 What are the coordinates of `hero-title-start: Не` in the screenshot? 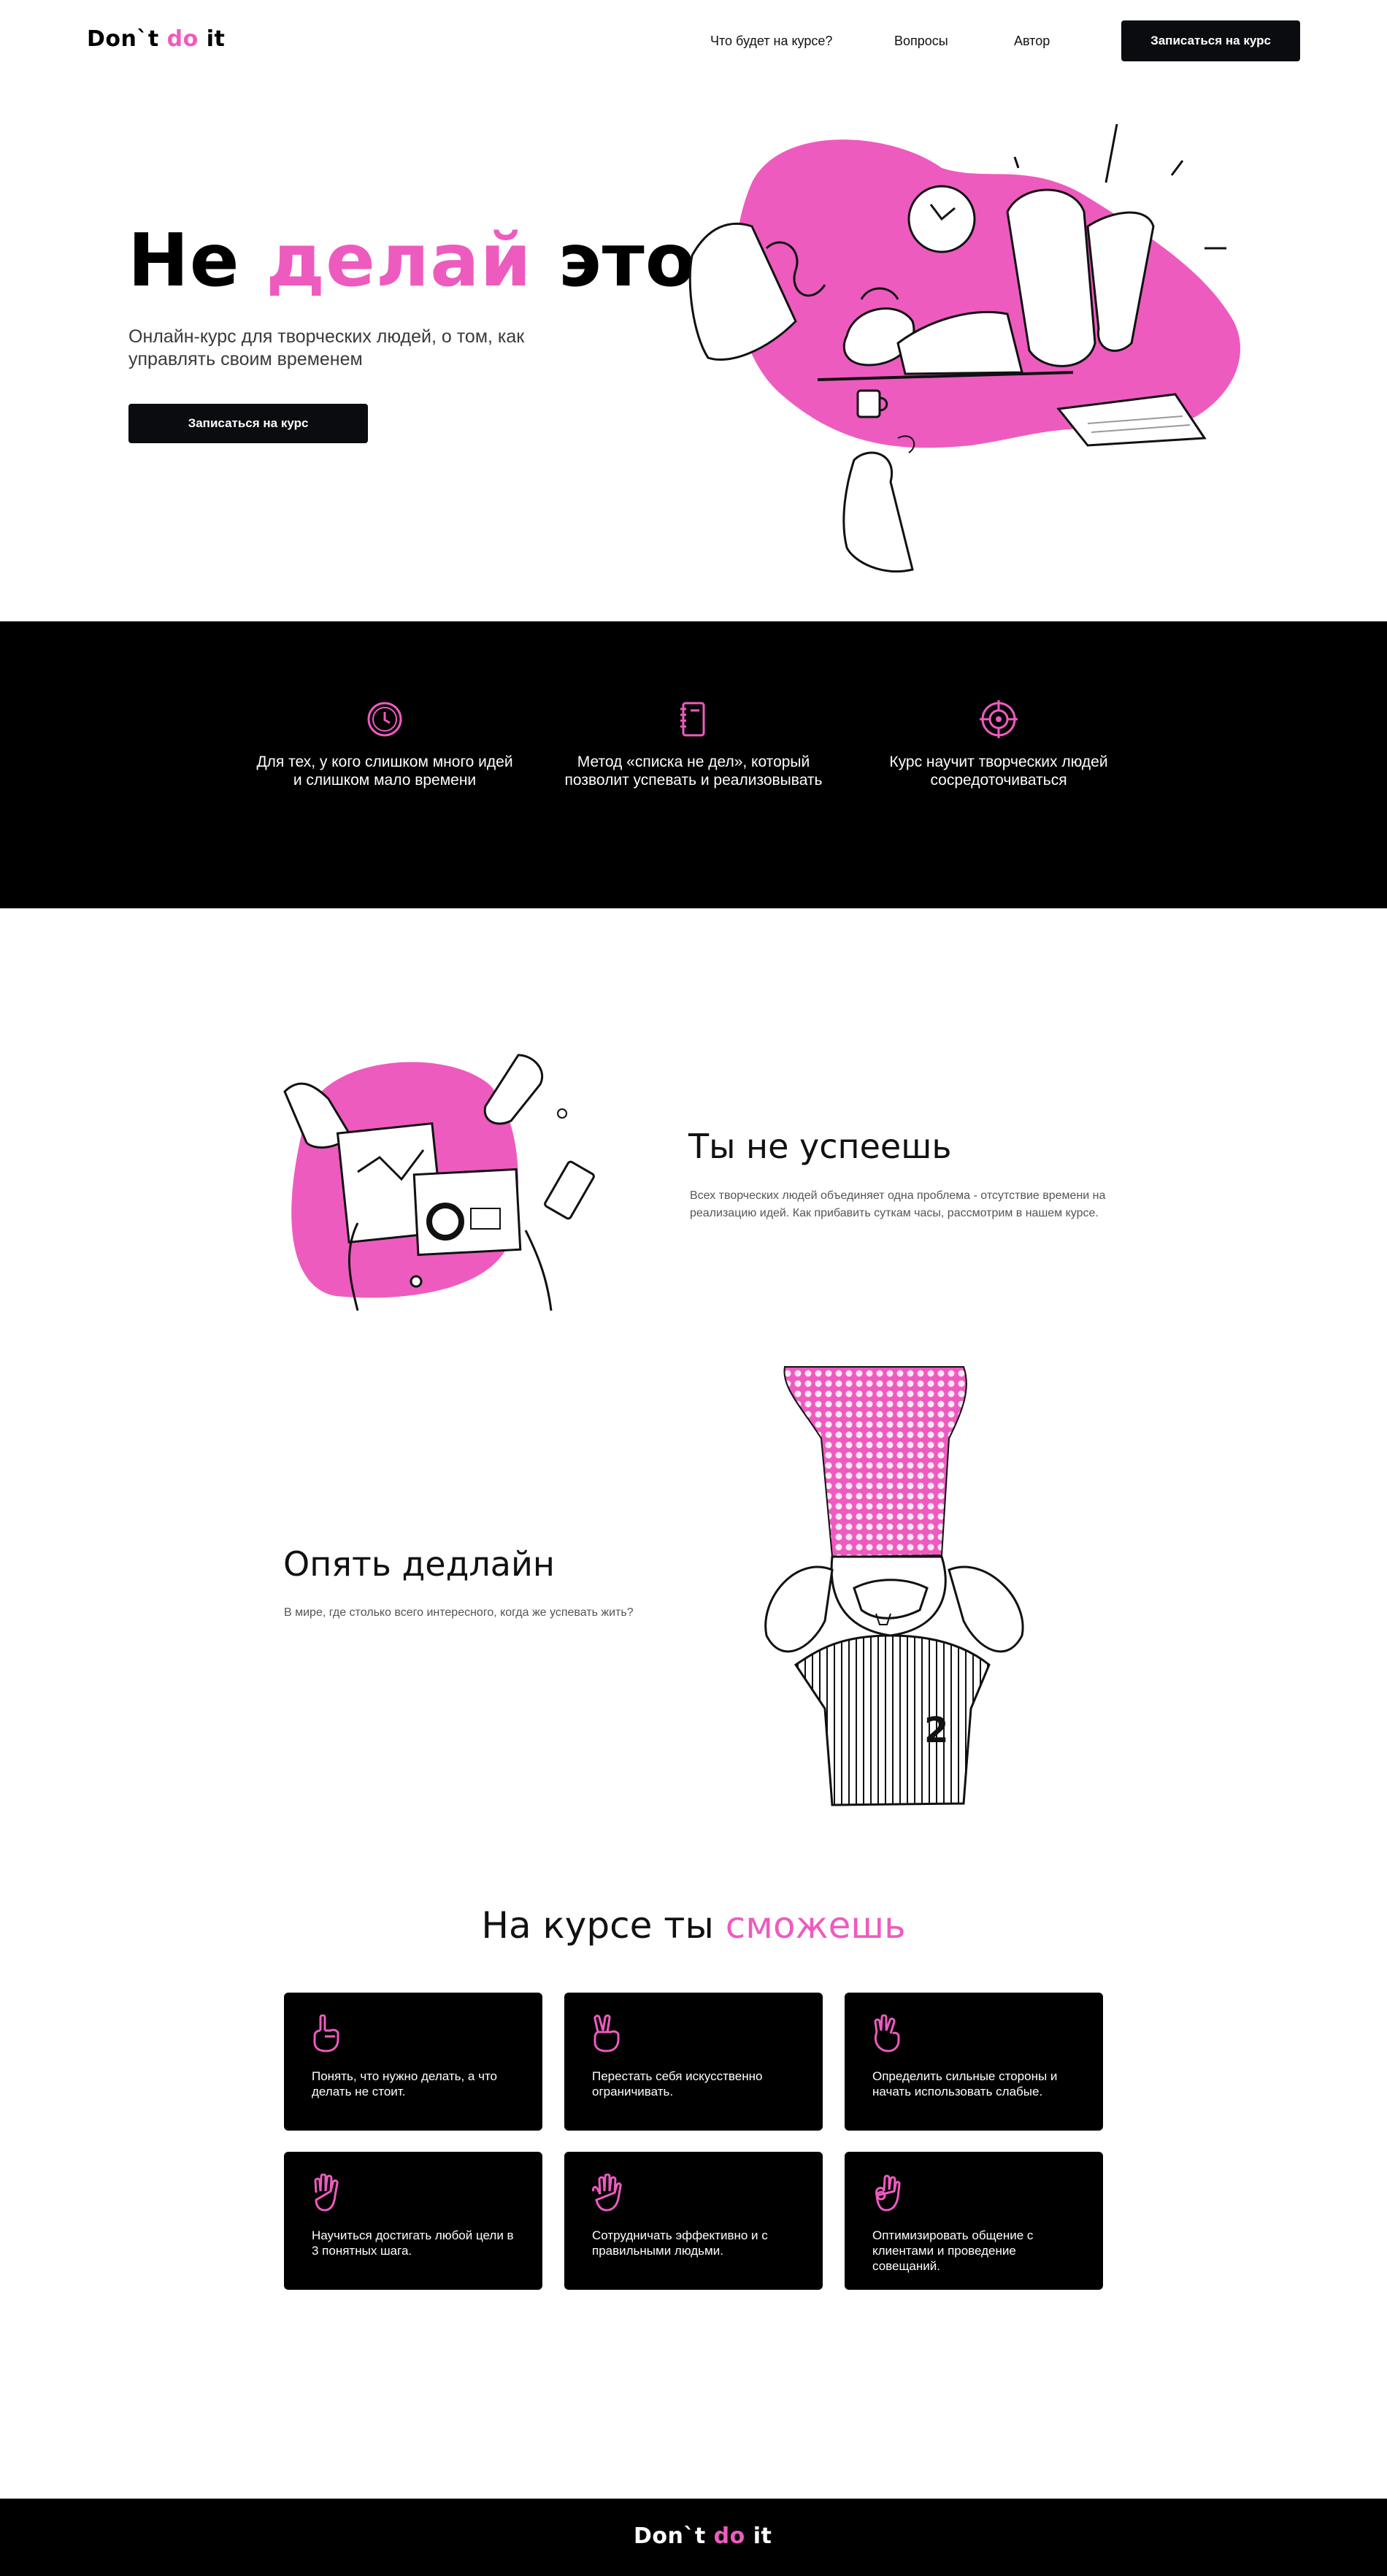 It's located at (197, 260).